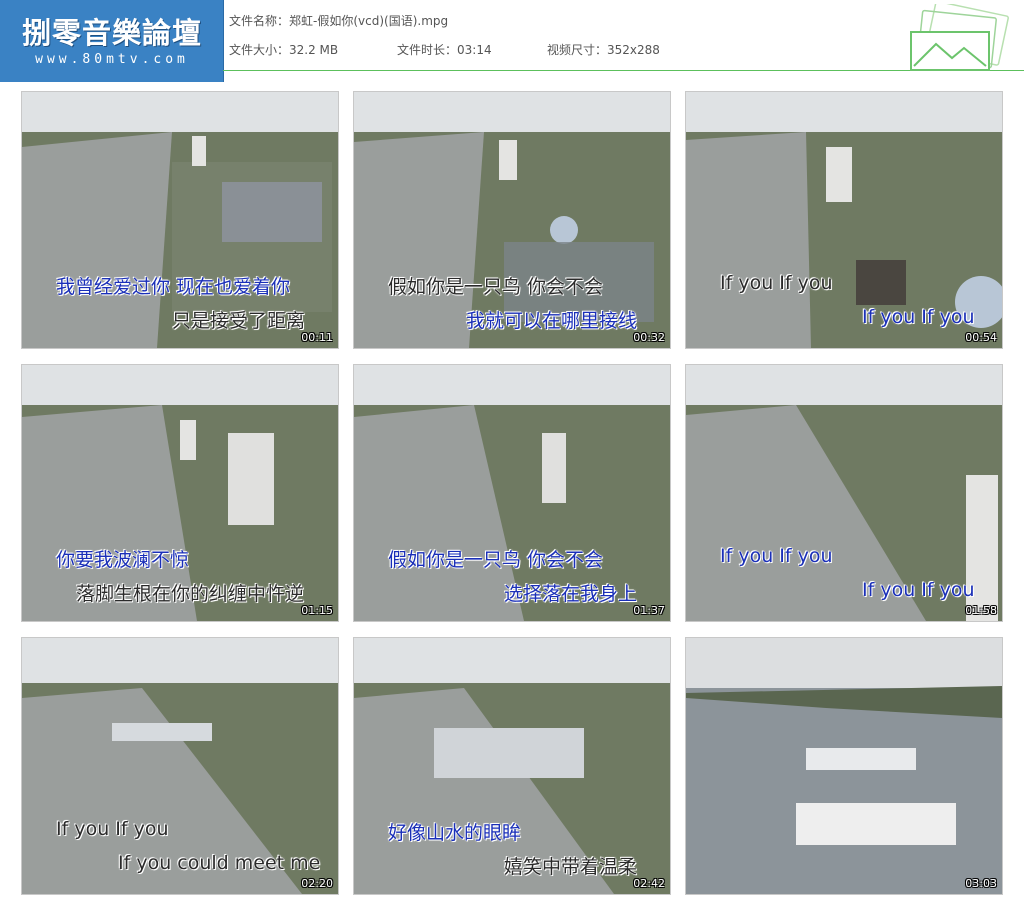 This screenshot has width=1024, height=918. Describe the element at coordinates (123, 560) in the screenshot. I see `subtitle-line-1: 你要我波澜不惊` at that location.